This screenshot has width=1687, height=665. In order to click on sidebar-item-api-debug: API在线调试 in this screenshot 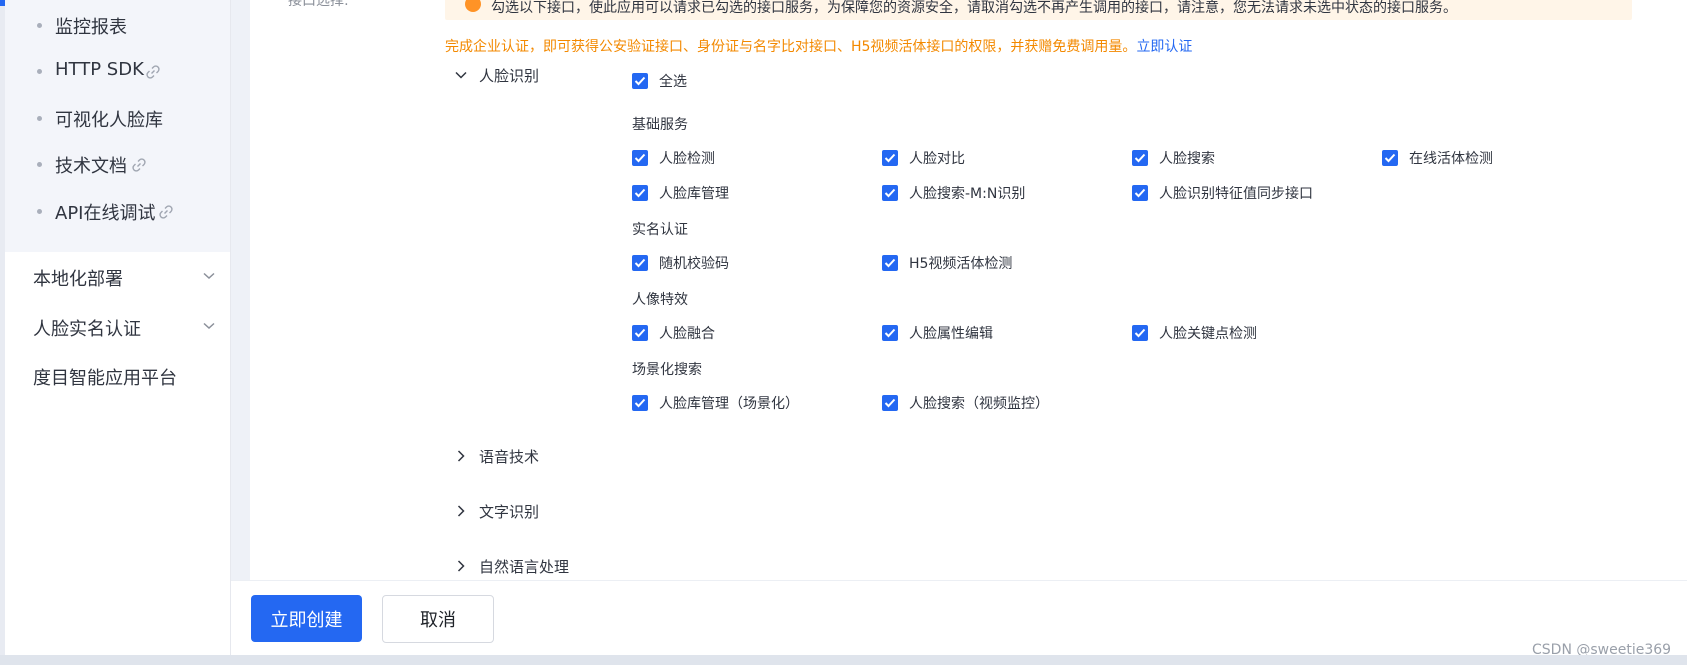, I will do `click(117, 211)`.